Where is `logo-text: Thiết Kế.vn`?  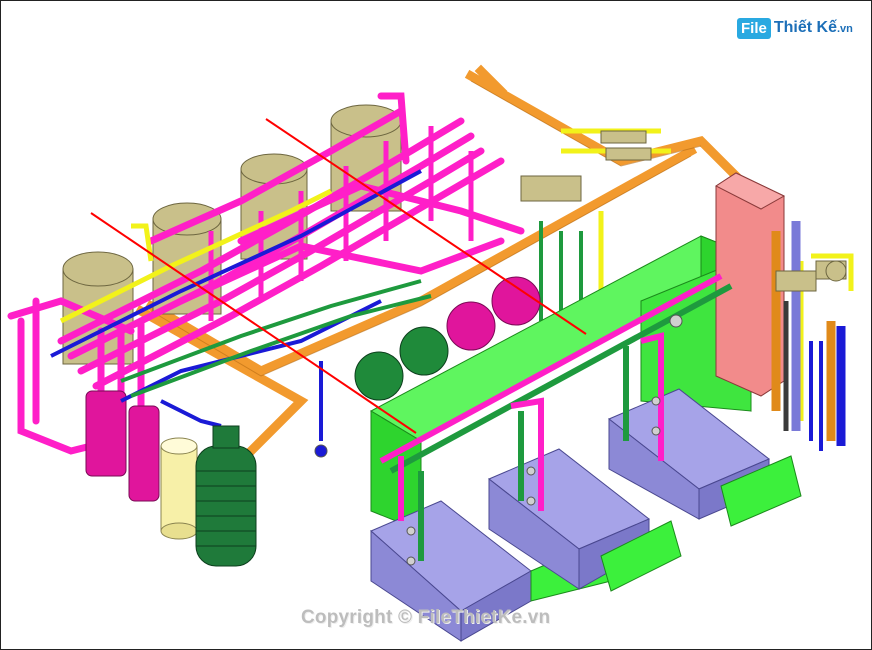
logo-text: Thiết Kế.vn is located at coordinates (813, 27).